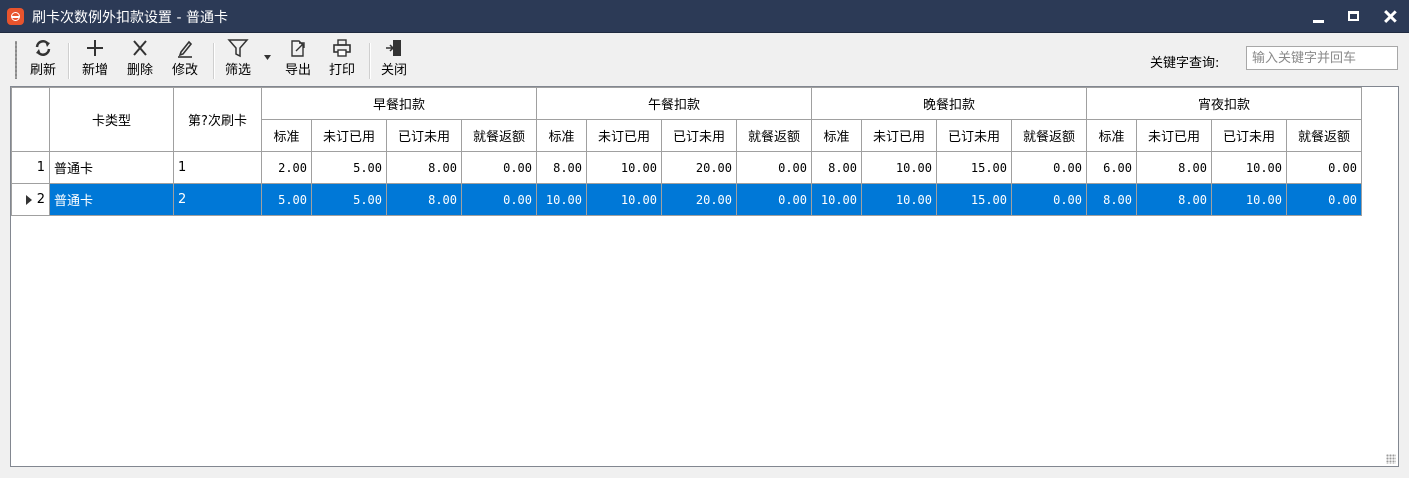 The image size is (1409, 478). What do you see at coordinates (342, 48) in the screenshot?
I see `printer-icon` at bounding box center [342, 48].